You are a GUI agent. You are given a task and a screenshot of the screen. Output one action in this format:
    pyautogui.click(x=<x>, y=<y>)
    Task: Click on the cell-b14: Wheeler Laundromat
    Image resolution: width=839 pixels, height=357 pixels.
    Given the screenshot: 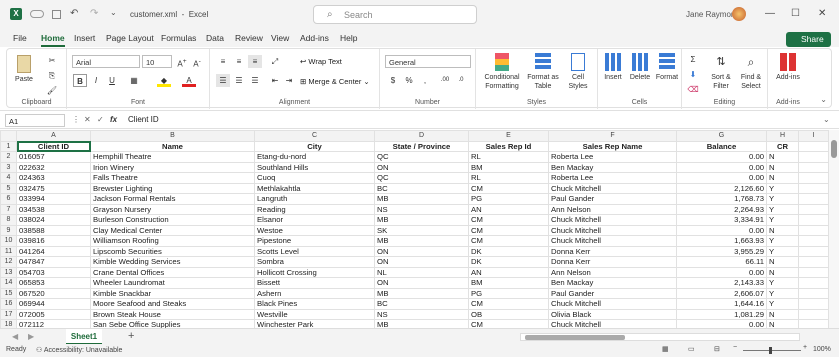 What is the action you would take?
    pyautogui.click(x=172, y=283)
    